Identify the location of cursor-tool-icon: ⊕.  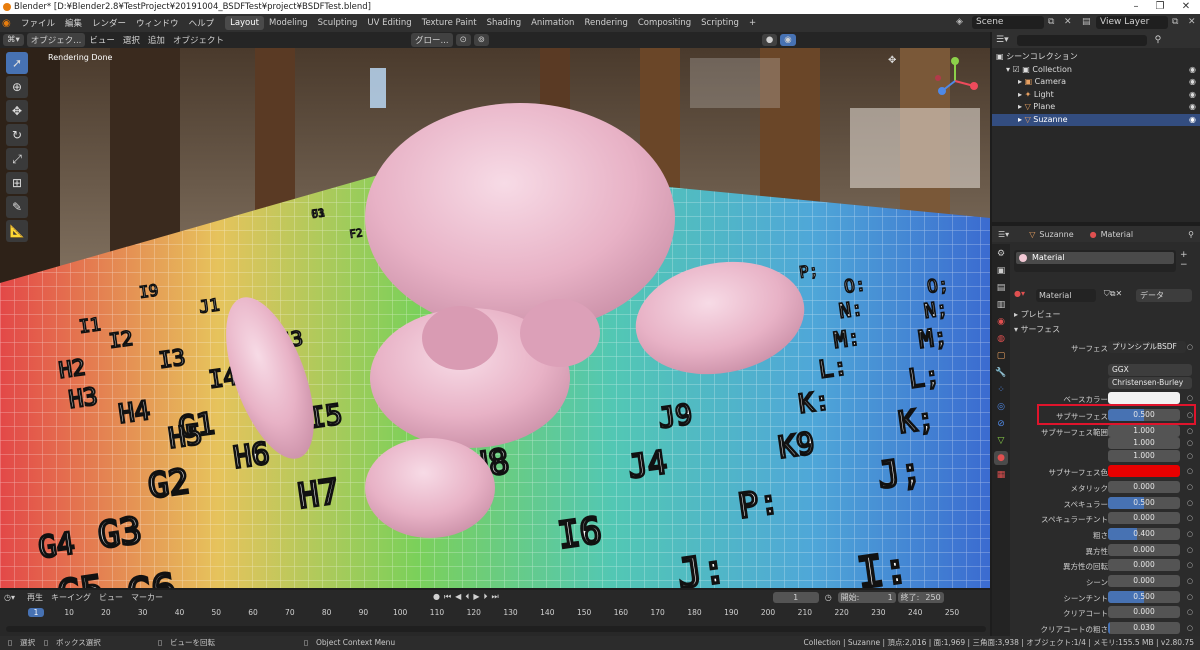
(17, 87).